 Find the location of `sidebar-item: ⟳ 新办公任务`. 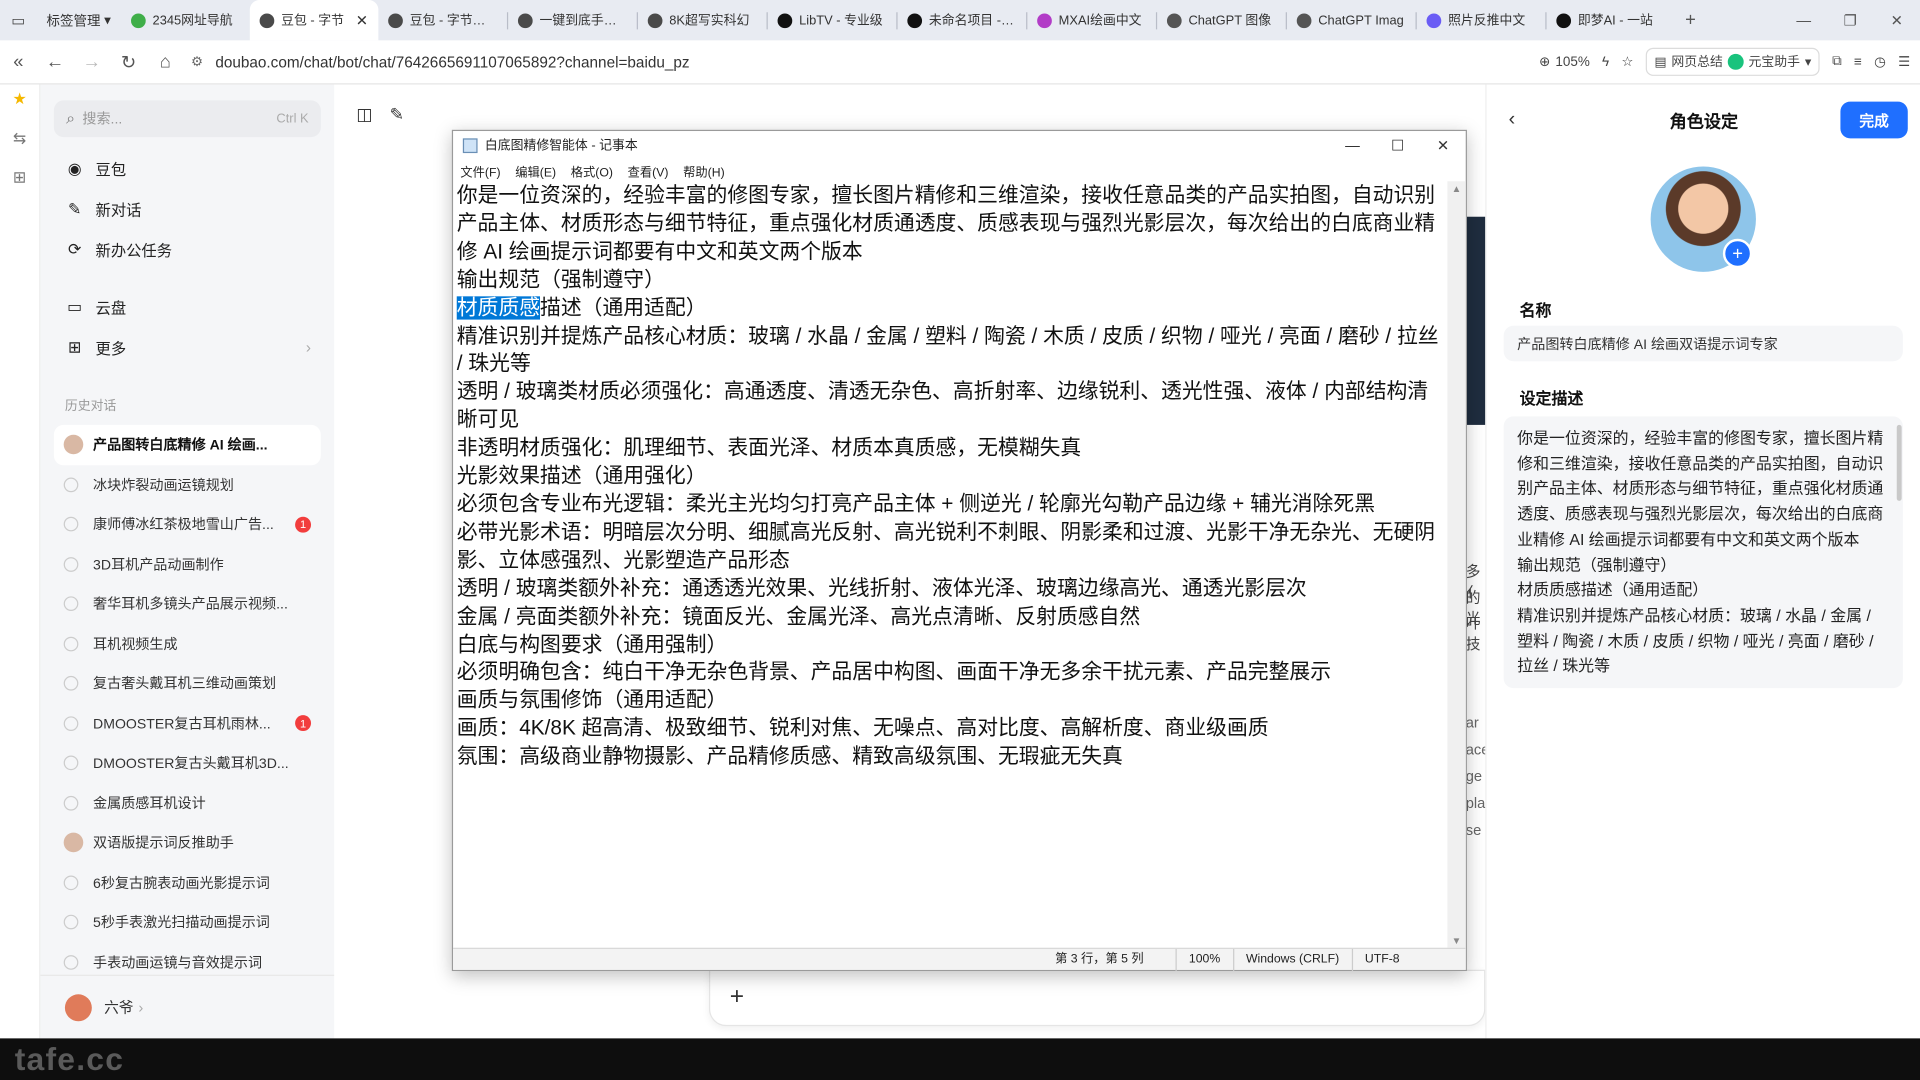

sidebar-item: ⟳ 新办公任务 is located at coordinates (187, 249).